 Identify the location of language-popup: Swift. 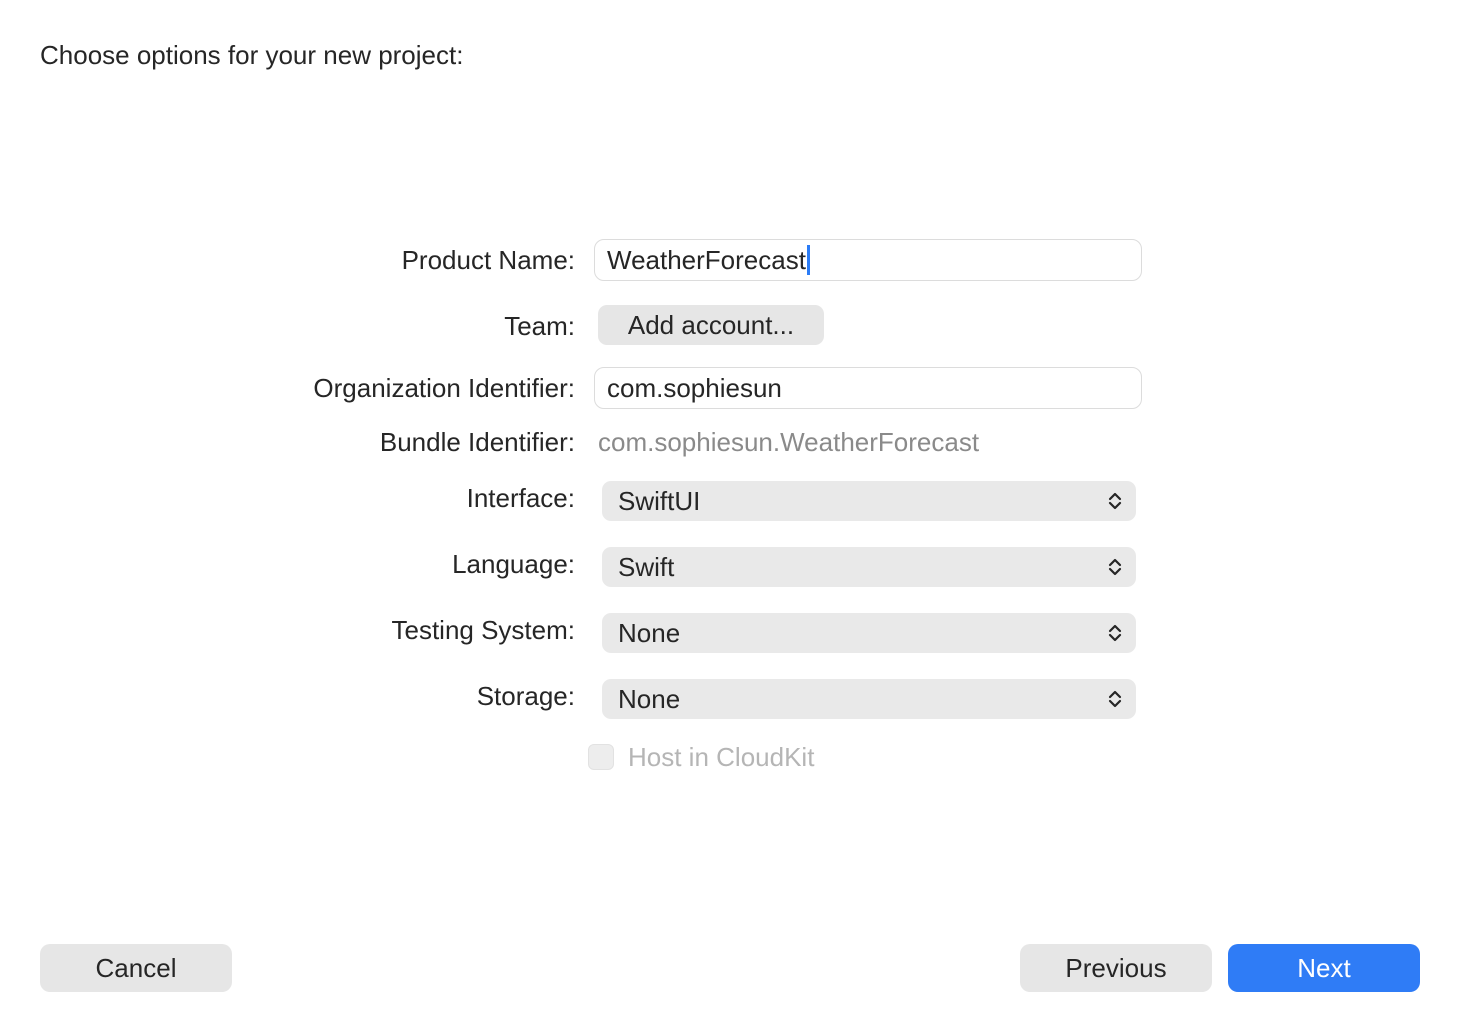
(869, 567).